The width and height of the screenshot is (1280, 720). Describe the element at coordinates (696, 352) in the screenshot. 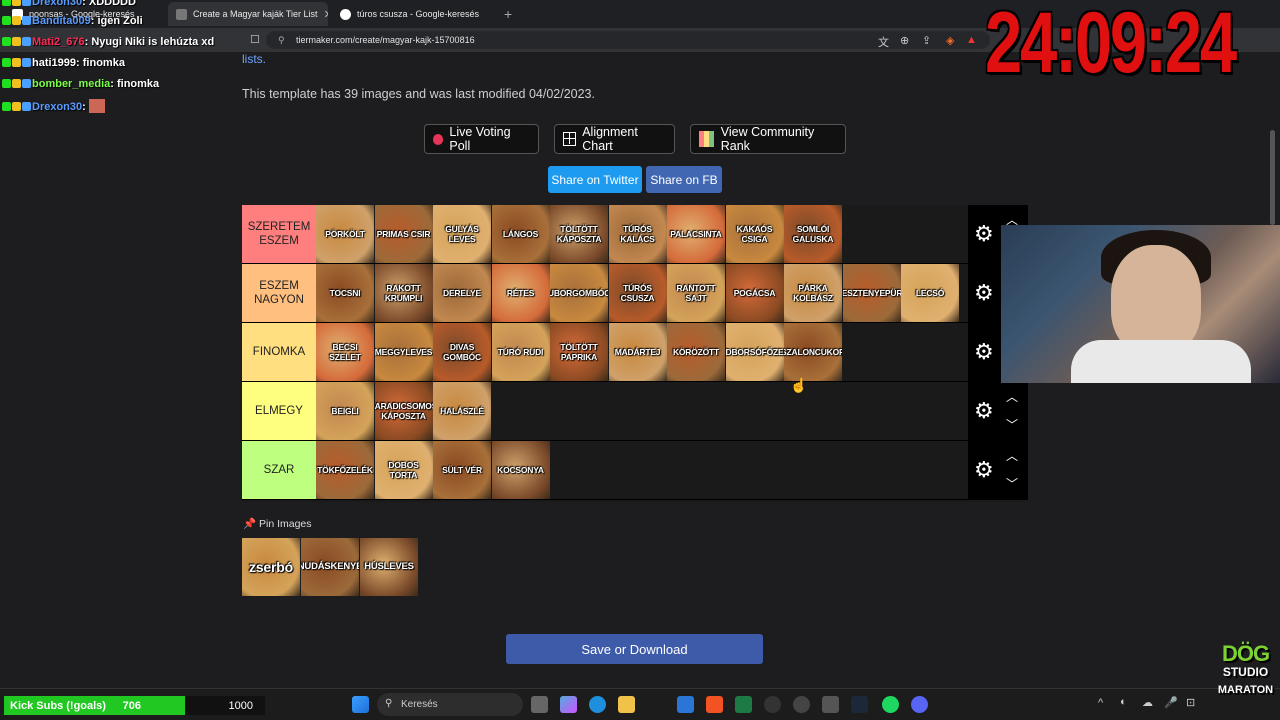

I see `food-item: KÖRÖZÖTT` at that location.